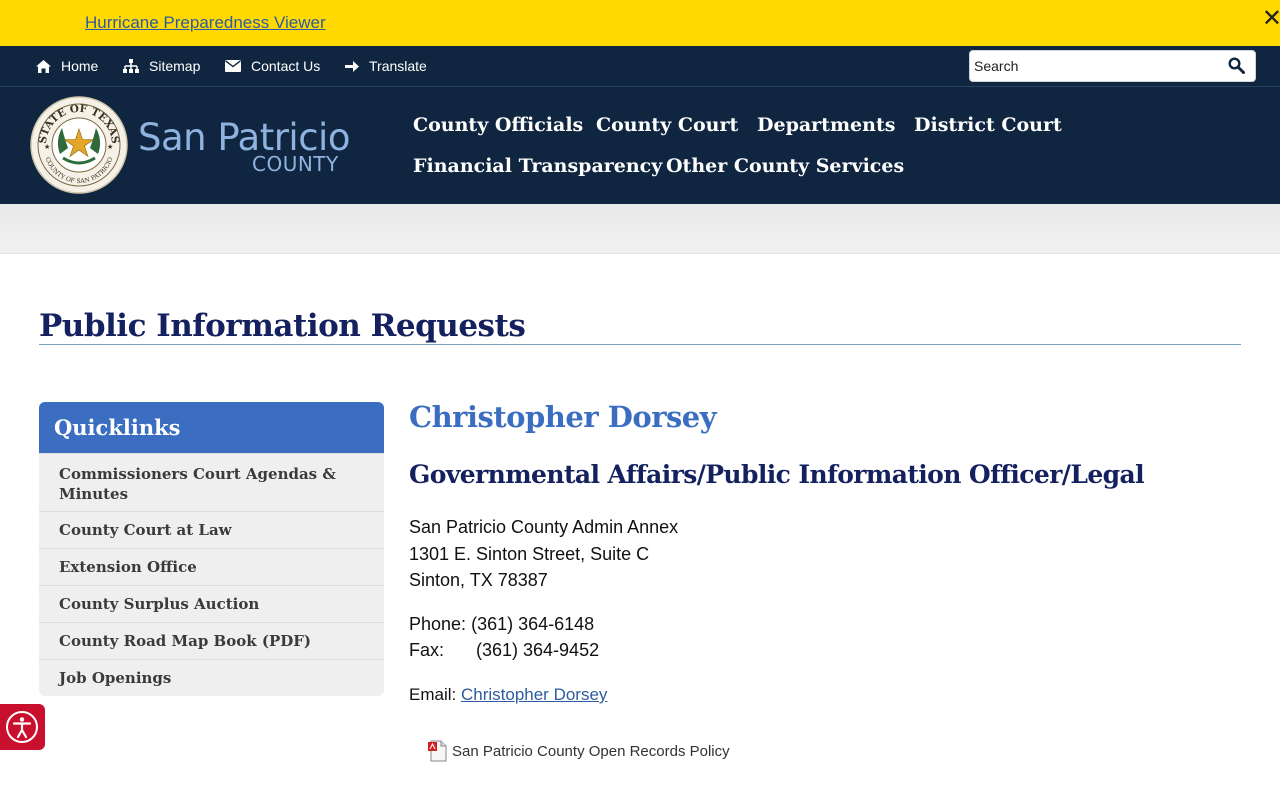 This screenshot has width=1280, height=800. Describe the element at coordinates (438, 624) in the screenshot. I see `phone-label: Phone:` at that location.